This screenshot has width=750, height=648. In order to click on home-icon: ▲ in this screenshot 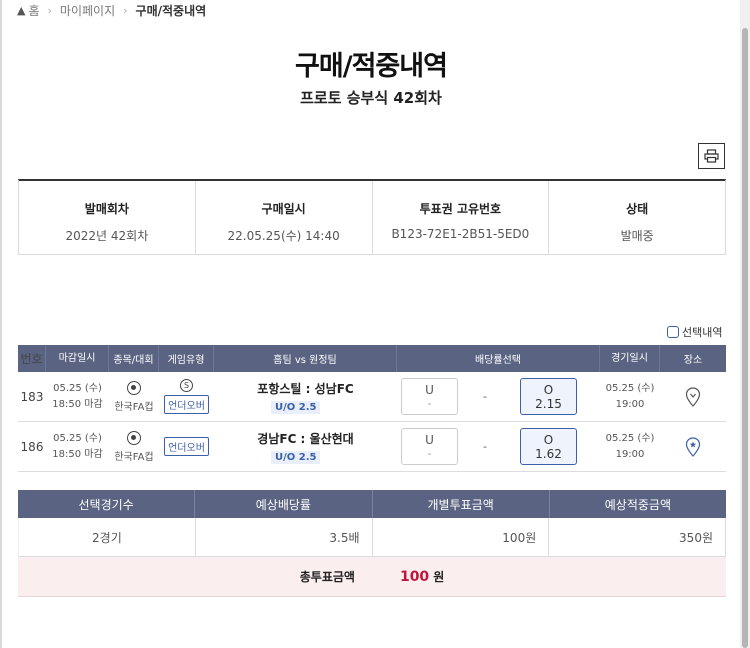, I will do `click(21, 10)`.